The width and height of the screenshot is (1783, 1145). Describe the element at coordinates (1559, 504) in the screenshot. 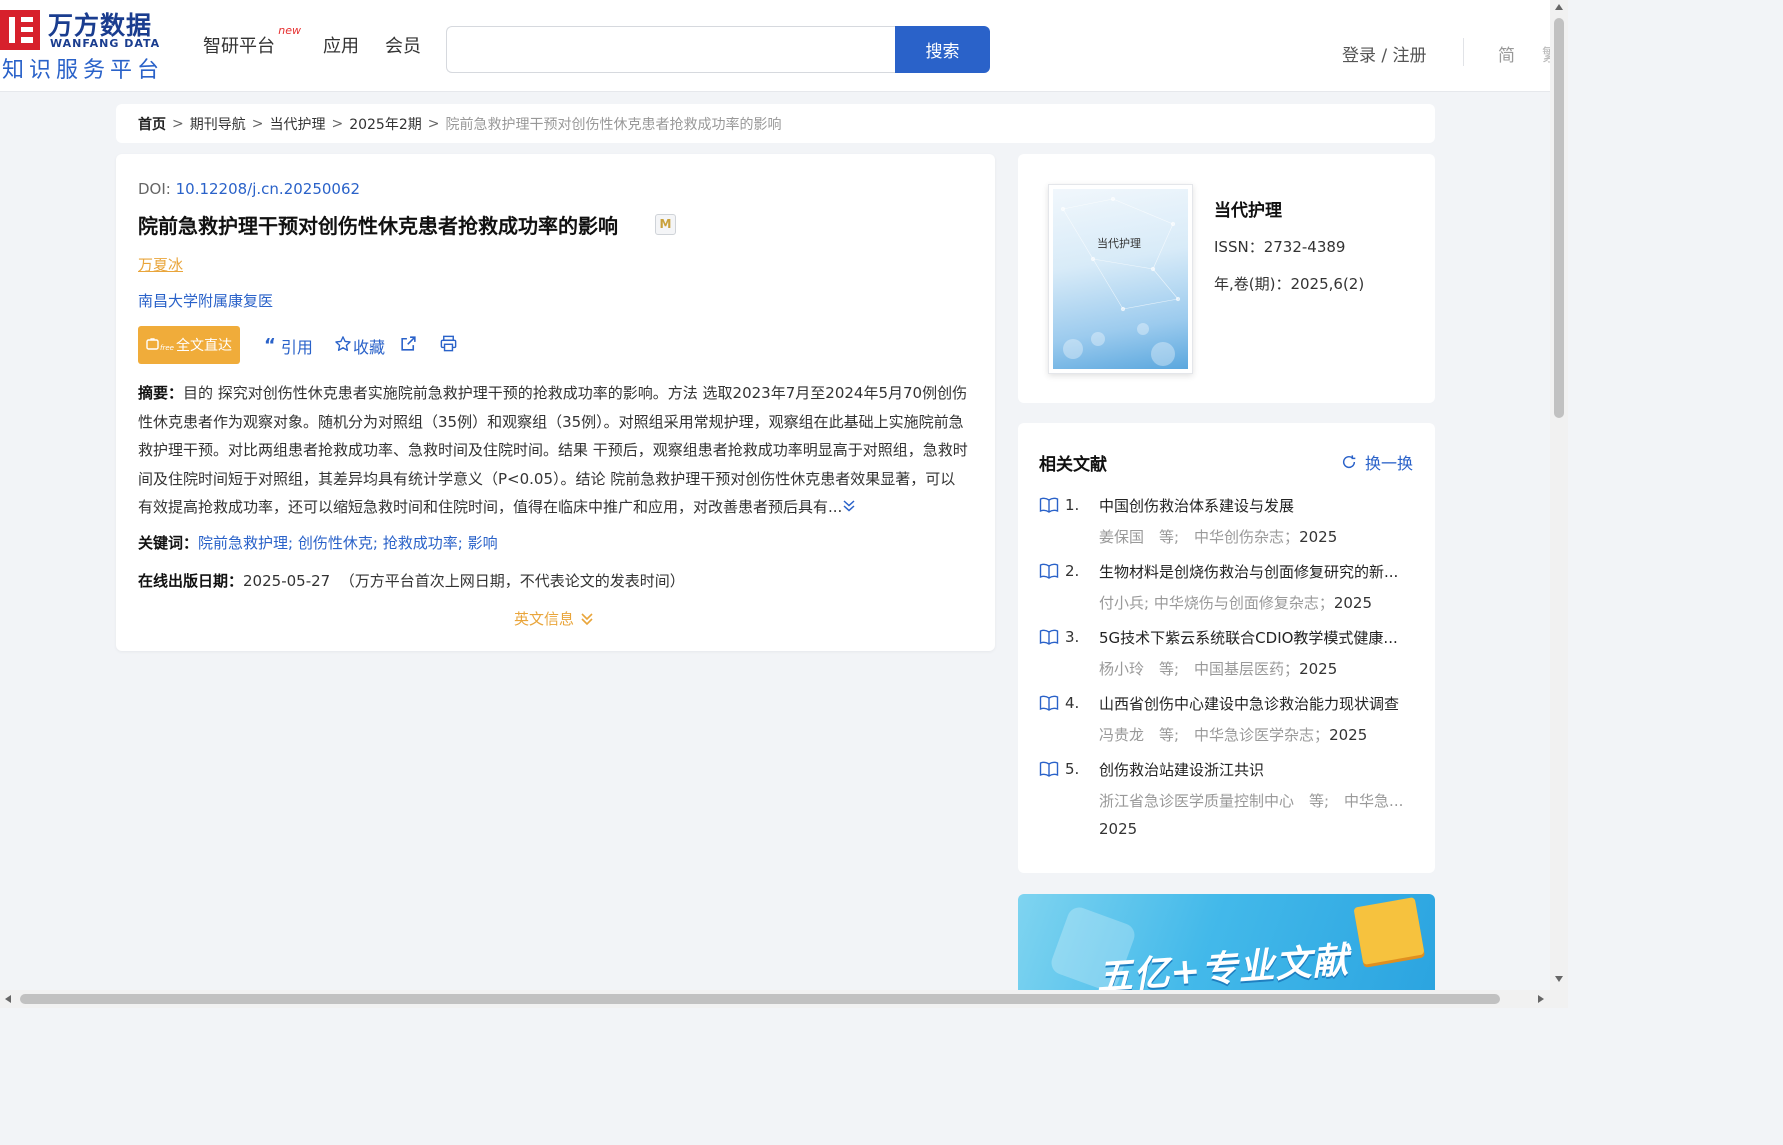

I see `vertical-scrollbar` at that location.